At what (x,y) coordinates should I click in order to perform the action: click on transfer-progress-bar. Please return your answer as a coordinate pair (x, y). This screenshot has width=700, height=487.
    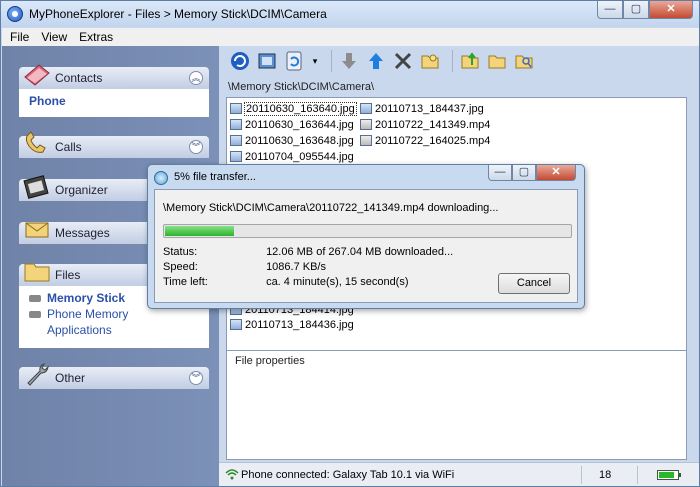
    Looking at the image, I should click on (367, 231).